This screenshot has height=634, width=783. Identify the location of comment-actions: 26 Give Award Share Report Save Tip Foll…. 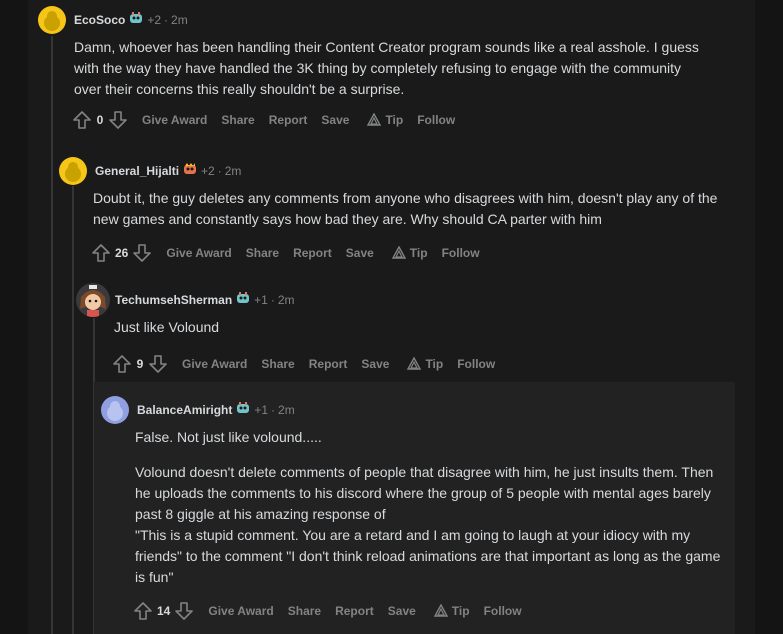
(415, 253).